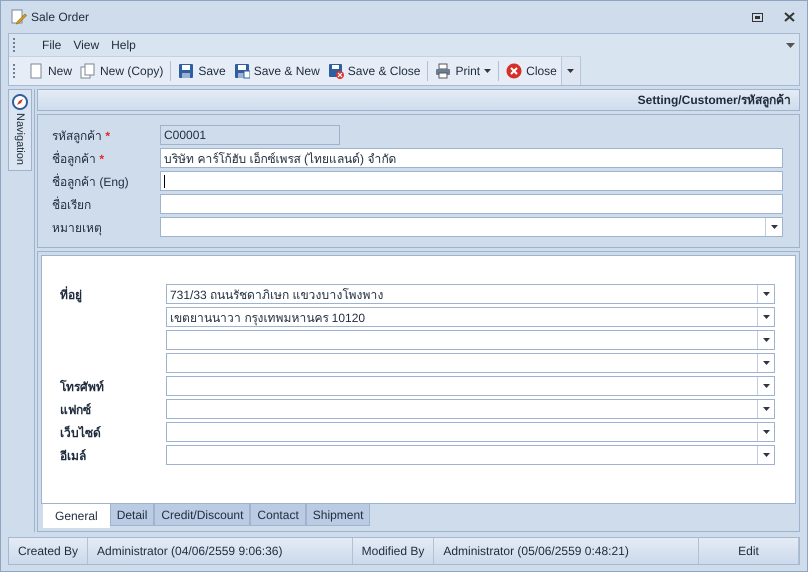 This screenshot has height=572, width=808. What do you see at coordinates (277, 71) in the screenshot?
I see `toolbar-button: Save & New` at bounding box center [277, 71].